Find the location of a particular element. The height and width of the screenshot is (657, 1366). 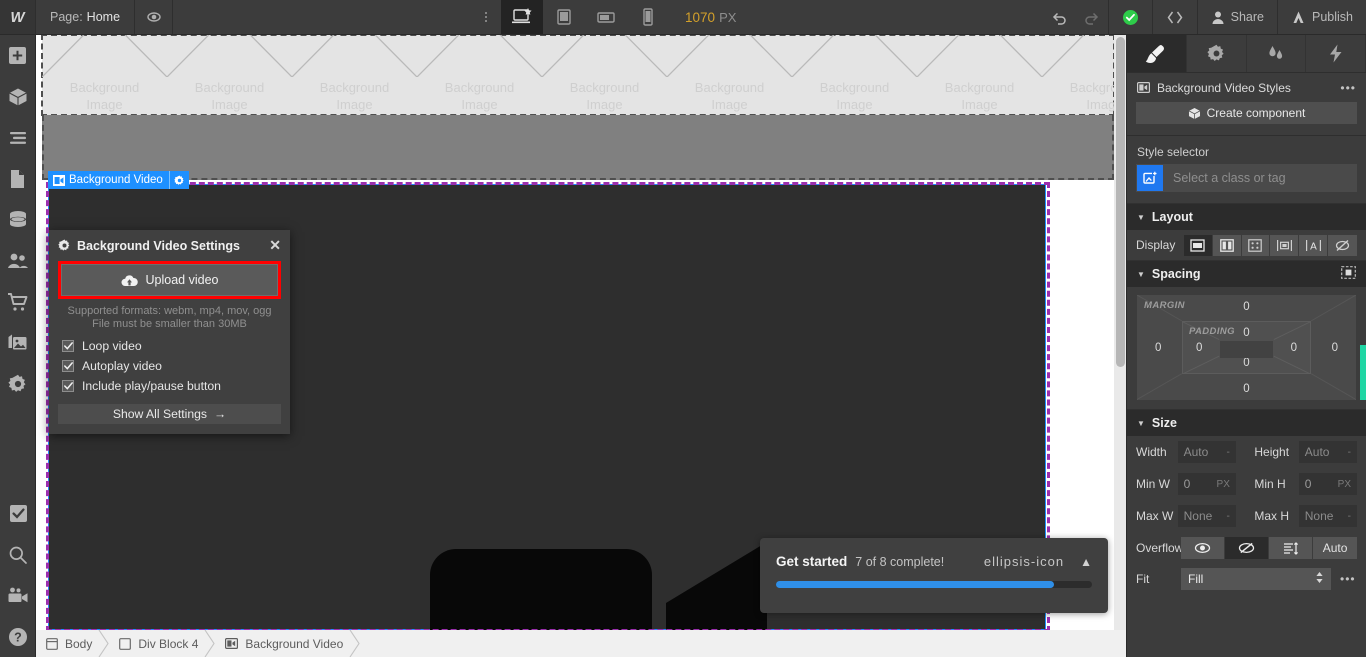

upload-video-button: Upload video is located at coordinates (169, 280).